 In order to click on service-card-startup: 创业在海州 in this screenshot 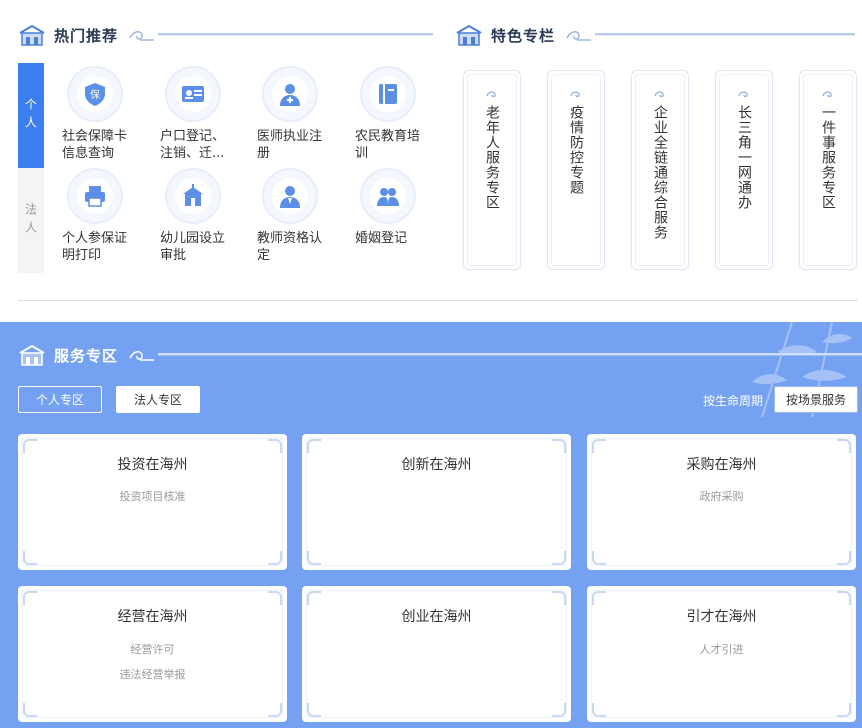, I will do `click(436, 654)`.